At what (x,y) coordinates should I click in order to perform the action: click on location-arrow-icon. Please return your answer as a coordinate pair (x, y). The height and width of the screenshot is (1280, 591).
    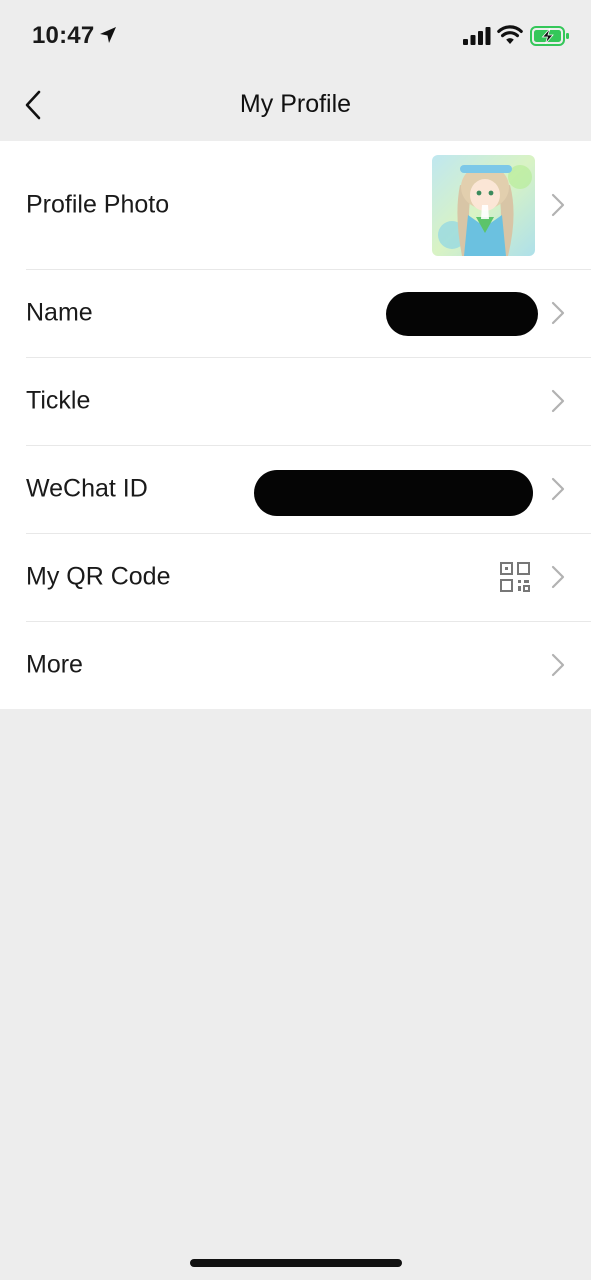
    Looking at the image, I should click on (108, 35).